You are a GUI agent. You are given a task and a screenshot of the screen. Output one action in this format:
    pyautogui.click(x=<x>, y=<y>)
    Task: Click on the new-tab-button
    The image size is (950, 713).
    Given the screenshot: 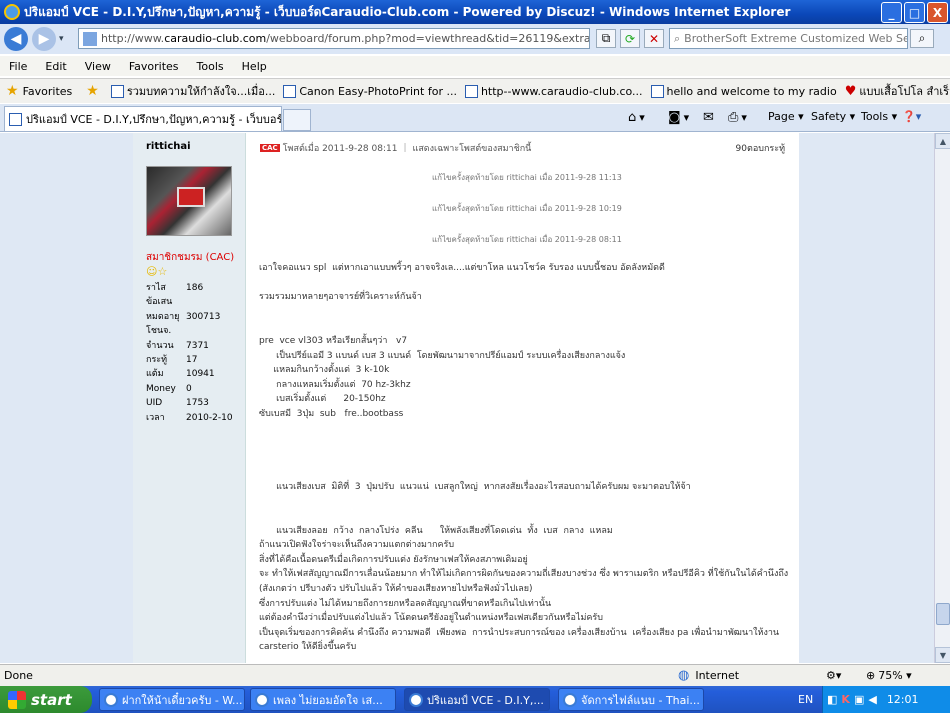 What is the action you would take?
    pyautogui.click(x=297, y=120)
    